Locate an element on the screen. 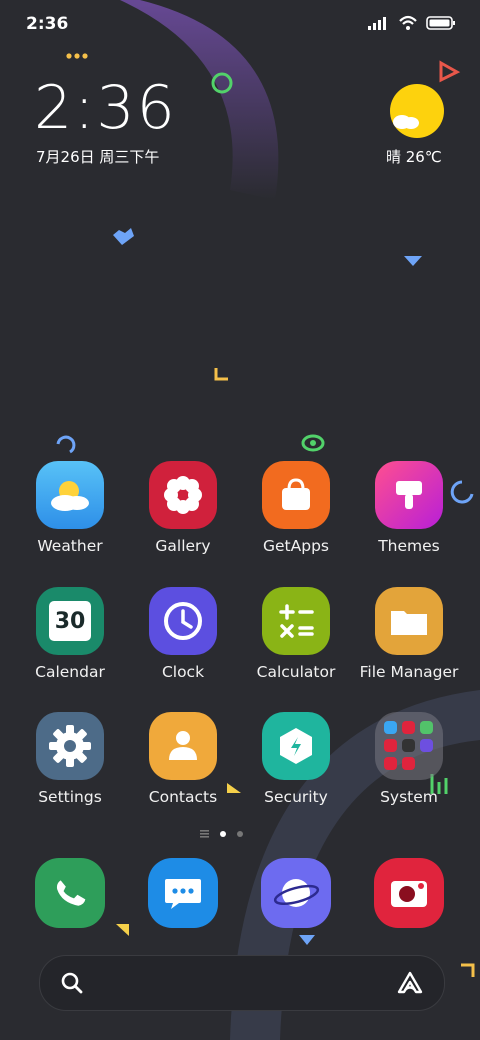  app-calculator: Calculator is located at coordinates (296, 634).